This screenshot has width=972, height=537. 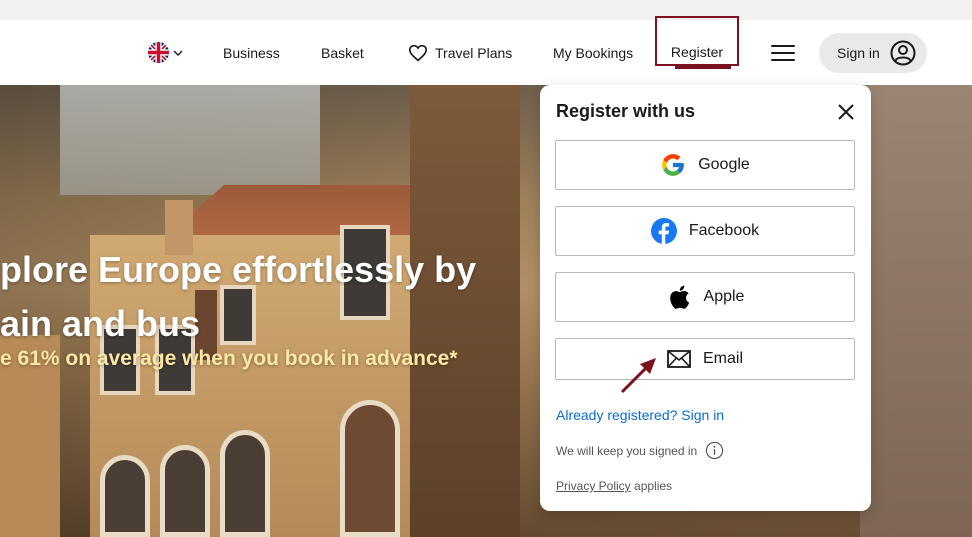 I want to click on keep-signed-in-note: We will keep you signed in, so click(x=640, y=450).